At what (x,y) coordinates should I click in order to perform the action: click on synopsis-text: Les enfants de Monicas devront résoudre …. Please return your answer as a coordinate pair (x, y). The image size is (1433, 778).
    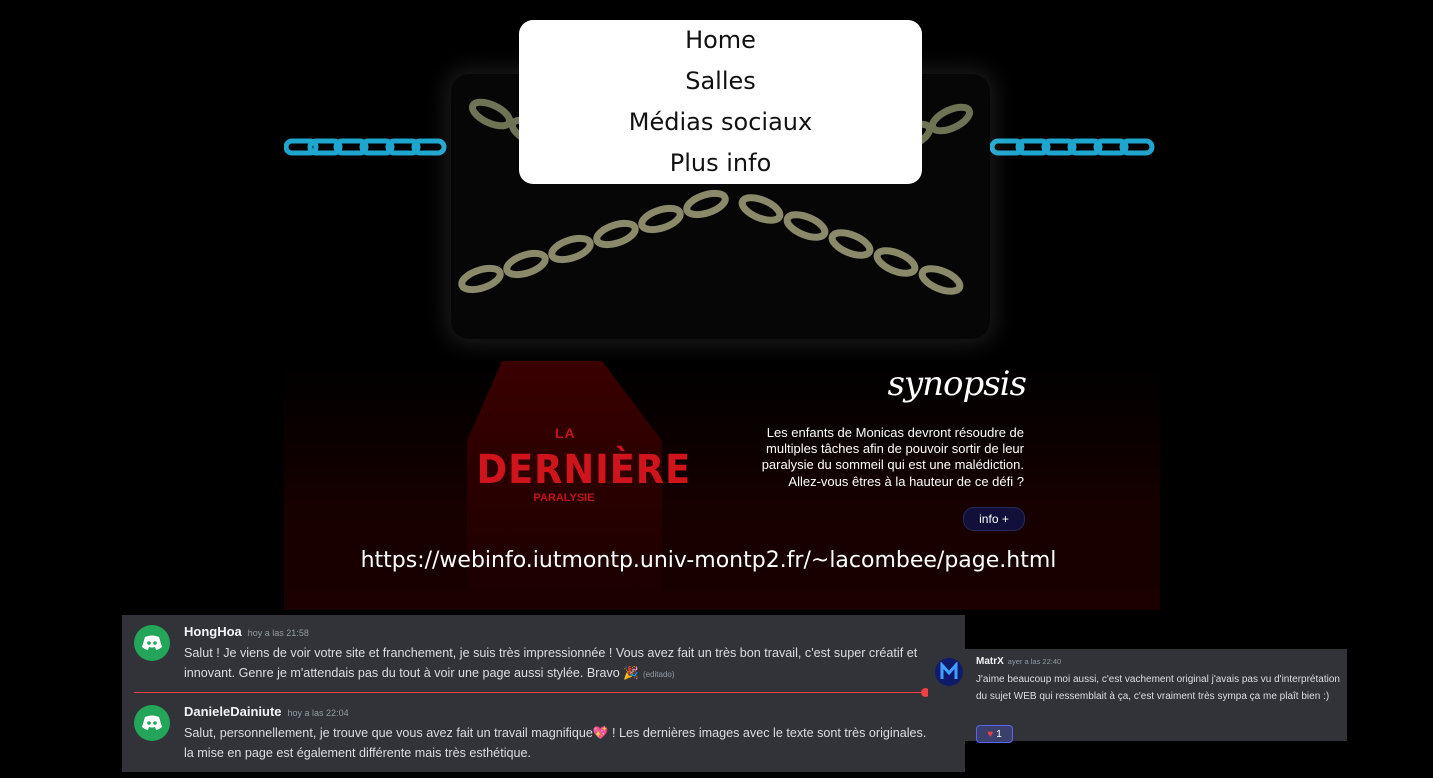
    Looking at the image, I should click on (892, 457).